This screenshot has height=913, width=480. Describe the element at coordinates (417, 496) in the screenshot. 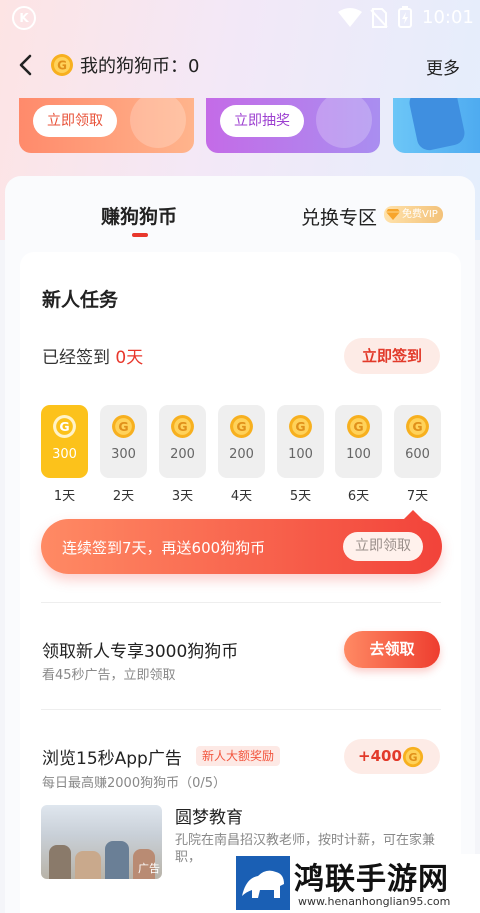

I see `day-label: 7天` at that location.